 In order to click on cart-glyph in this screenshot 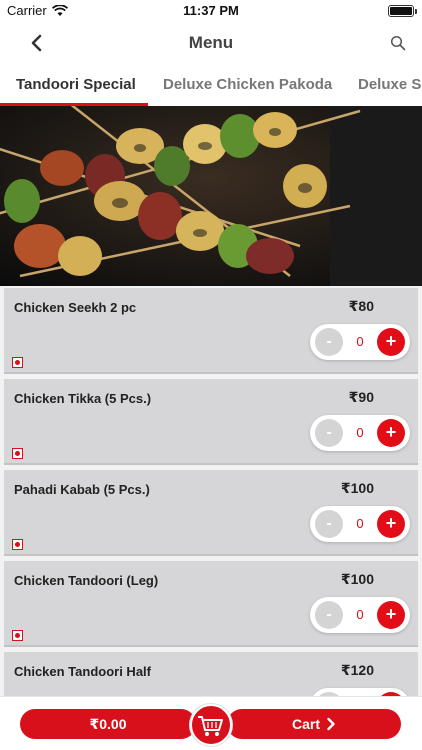, I will do `click(210, 726)`.